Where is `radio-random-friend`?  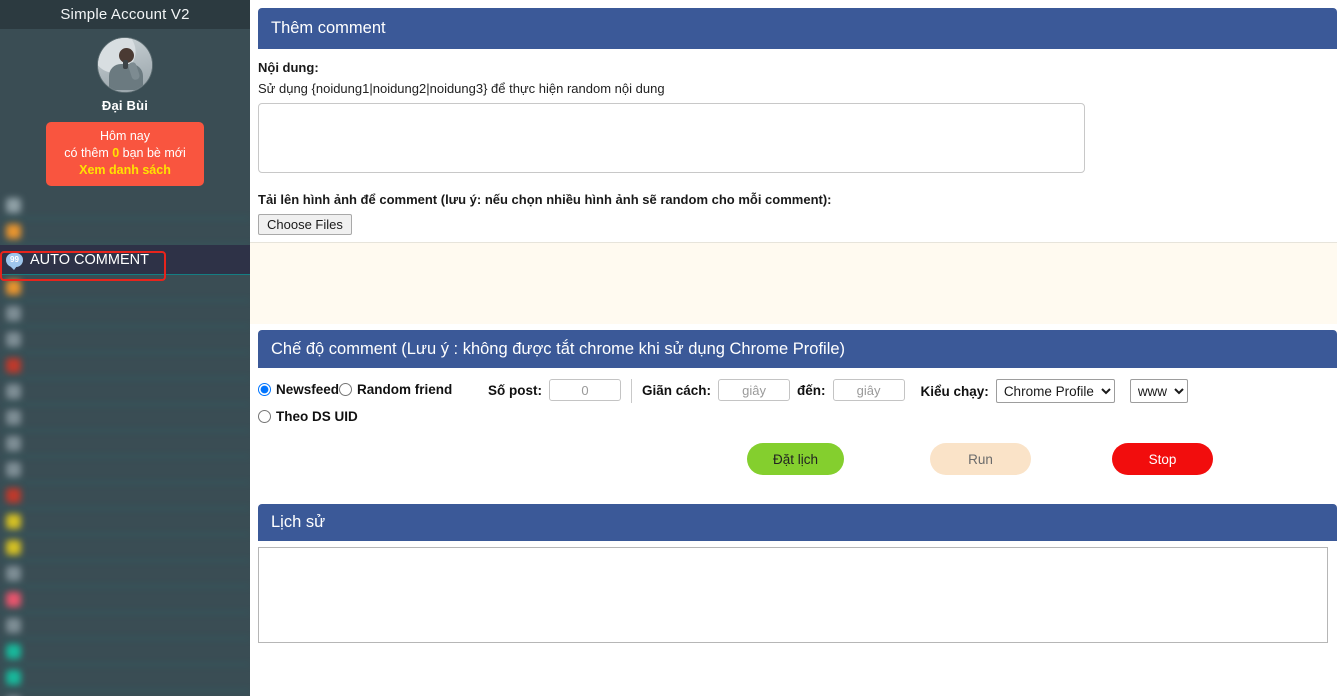
radio-random-friend is located at coordinates (346, 389).